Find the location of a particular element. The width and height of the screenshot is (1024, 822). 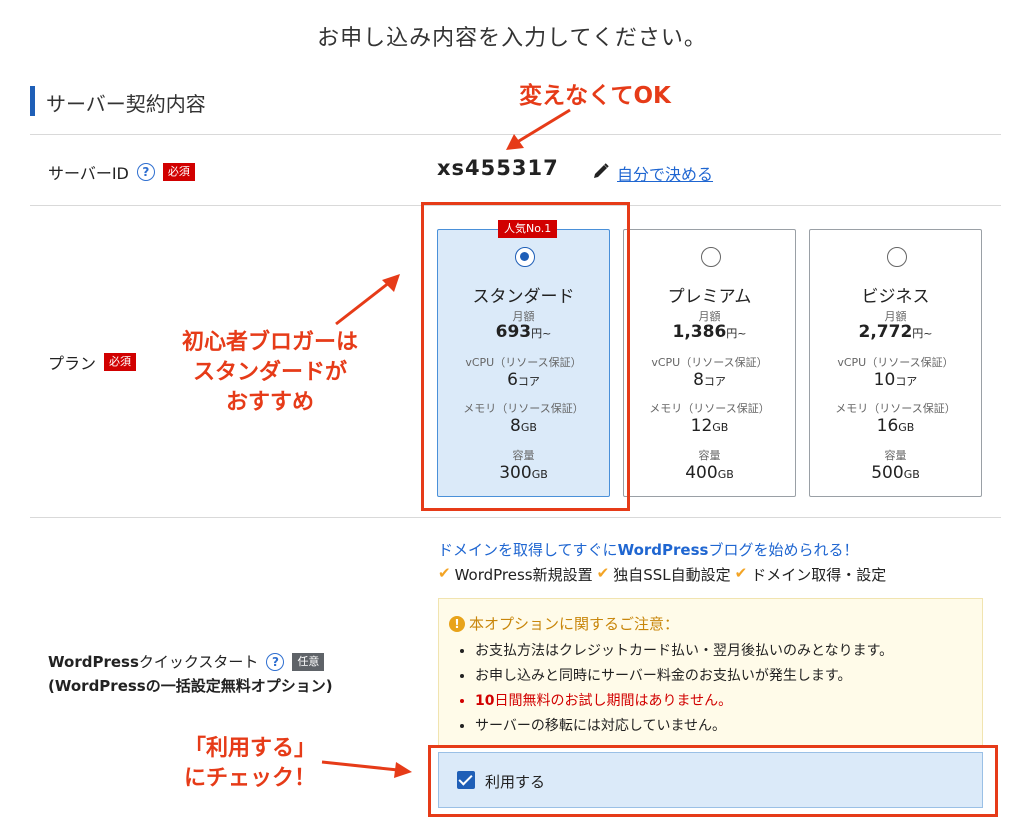

section-accent-bar is located at coordinates (32, 101).